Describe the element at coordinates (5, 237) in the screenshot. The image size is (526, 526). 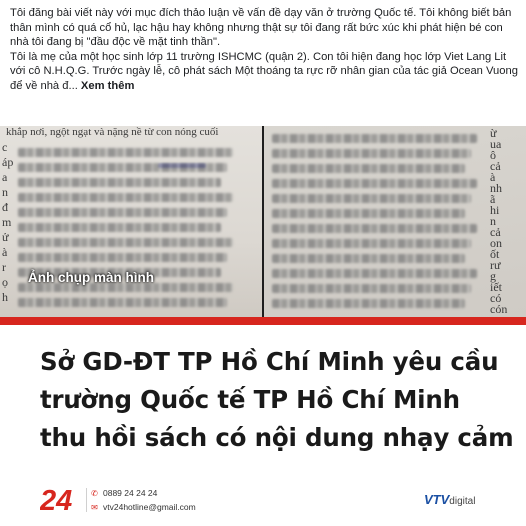
I see `left-page-edge-fragment: ử` at that location.